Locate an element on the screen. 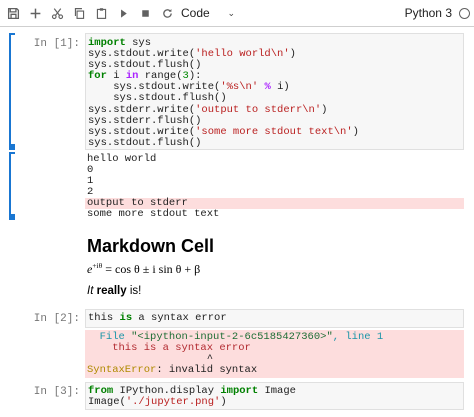  traceback-error: SyntaxError: invalid syntax is located at coordinates (172, 370).